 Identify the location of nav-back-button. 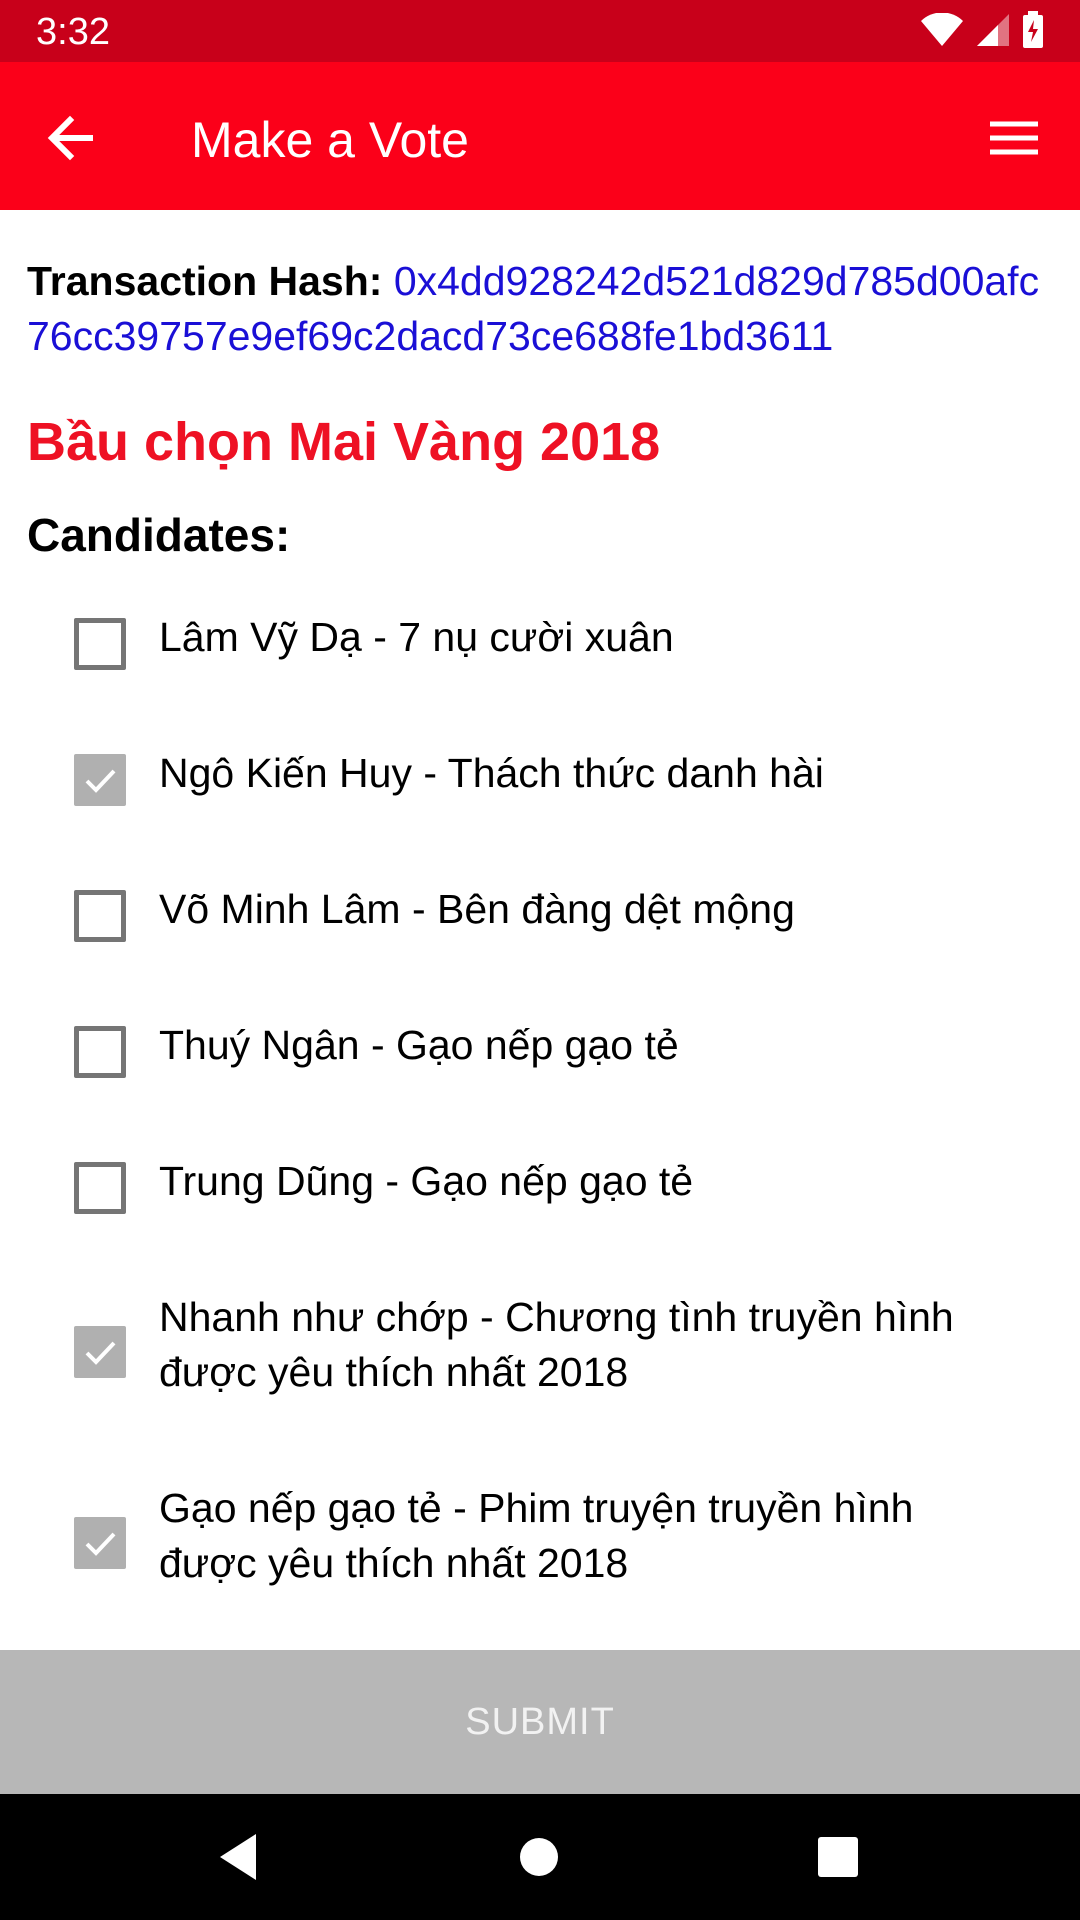
(239, 1857).